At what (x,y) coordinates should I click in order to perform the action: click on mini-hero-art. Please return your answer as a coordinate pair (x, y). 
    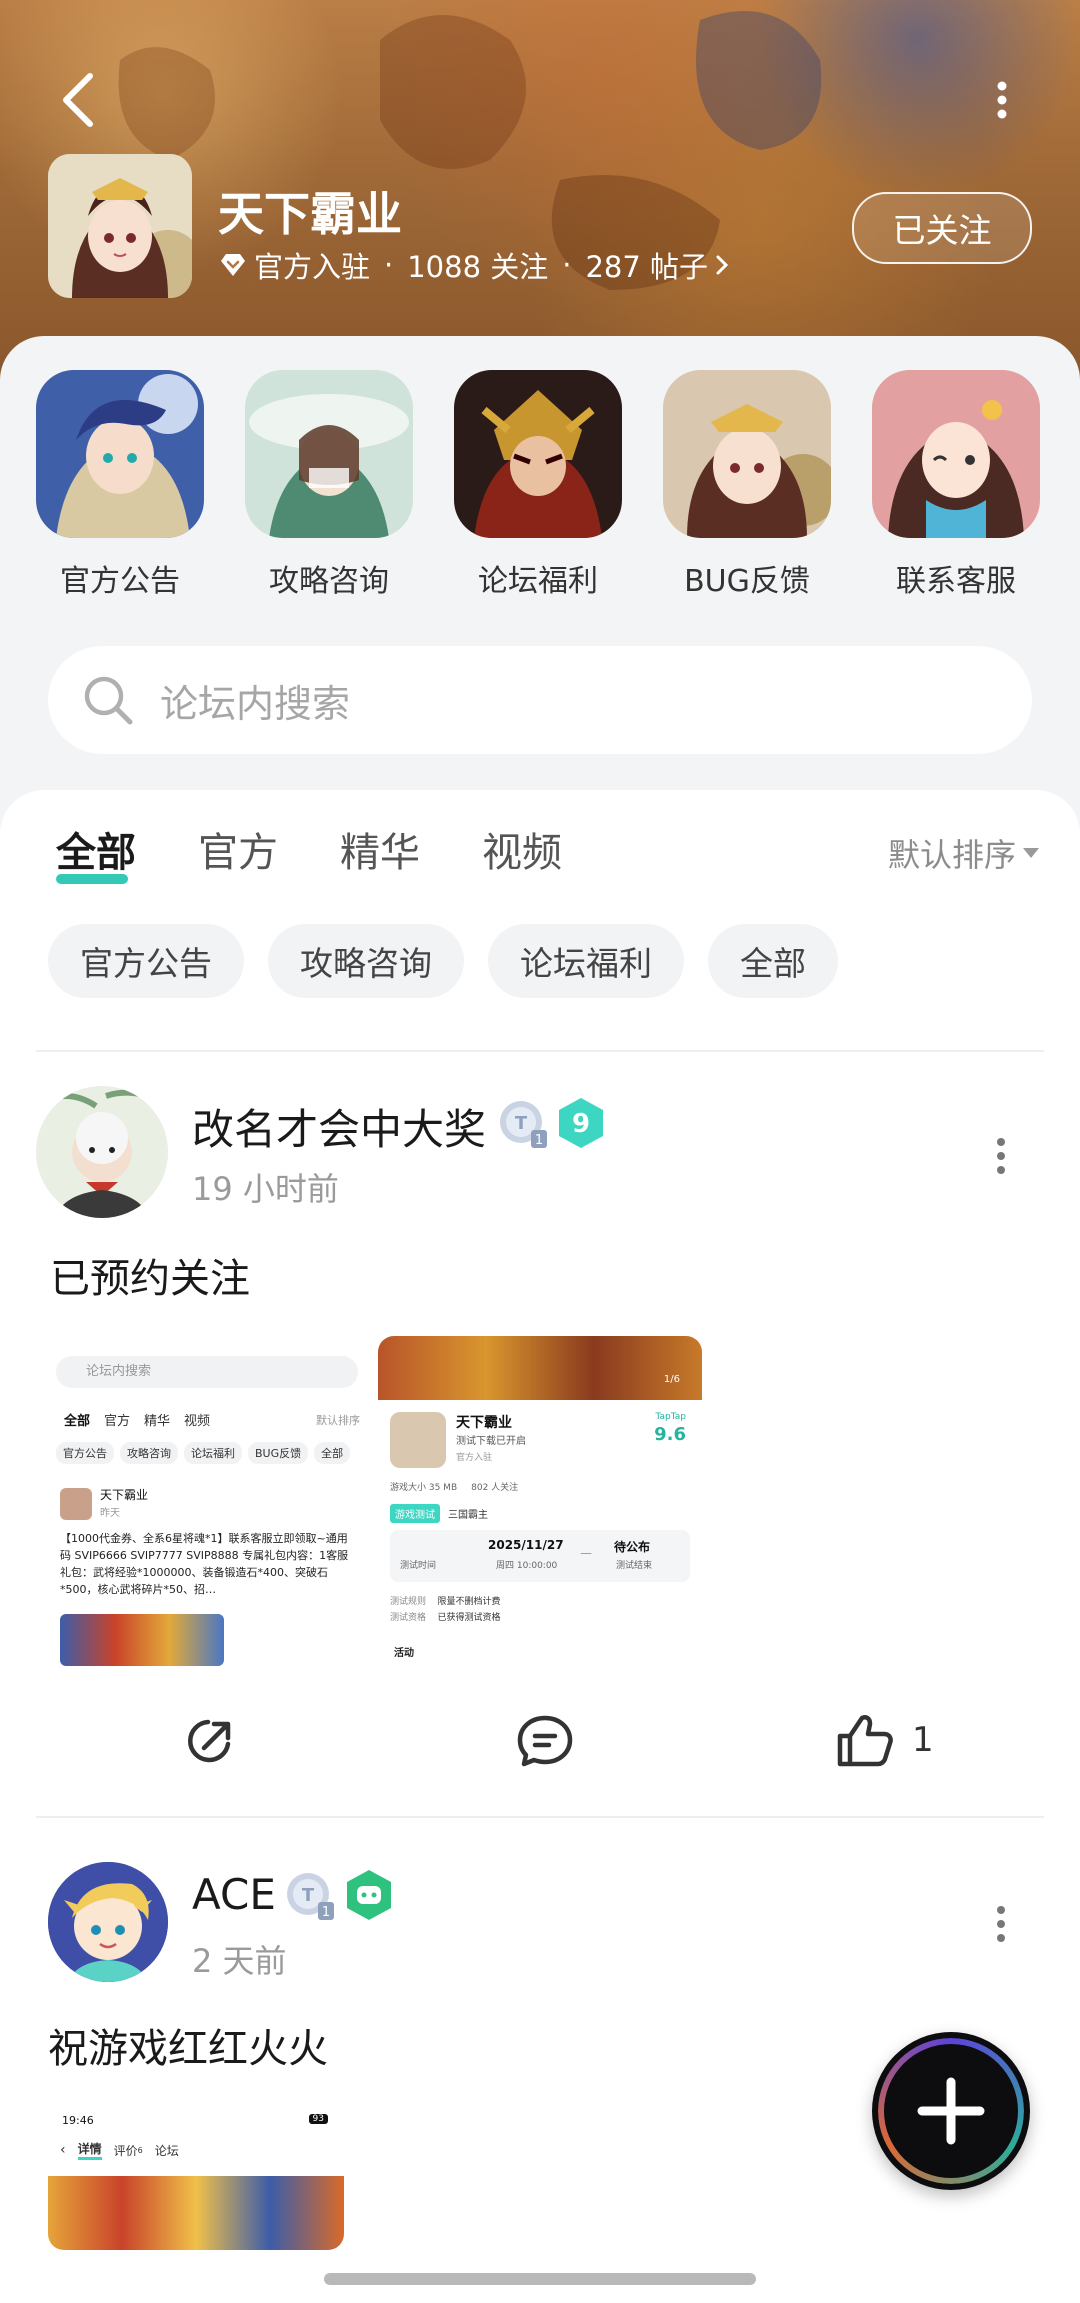
    Looking at the image, I should click on (196, 2213).